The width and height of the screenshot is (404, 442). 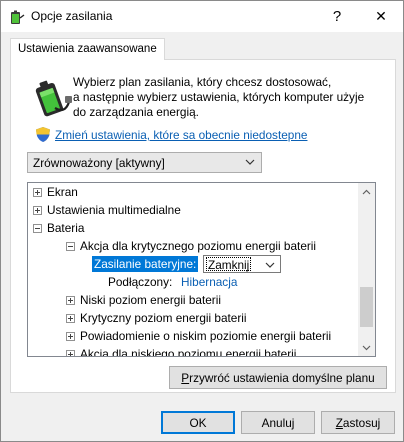 I want to click on on-battery-label: Zasilanie bateryjne:, so click(x=145, y=264).